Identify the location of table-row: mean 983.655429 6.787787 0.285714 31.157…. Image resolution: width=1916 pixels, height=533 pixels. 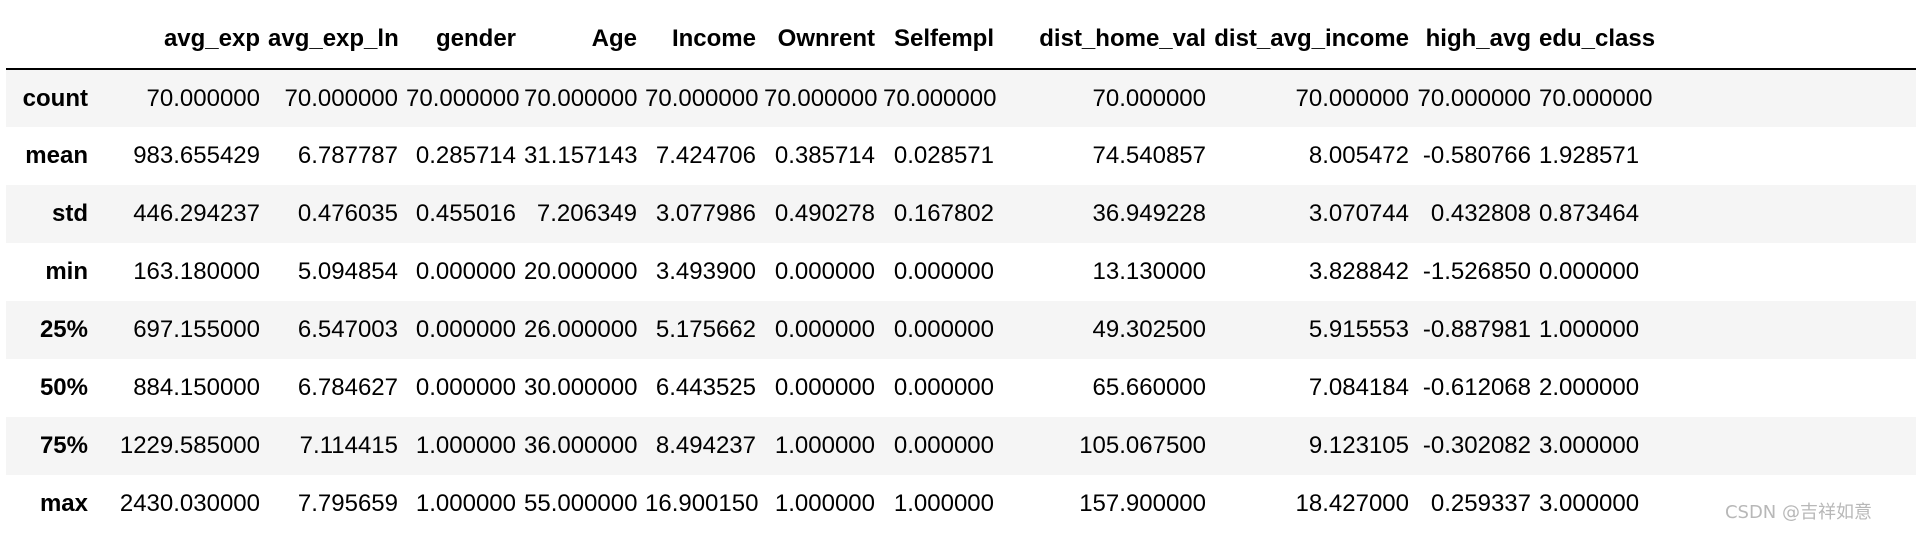
(961, 156).